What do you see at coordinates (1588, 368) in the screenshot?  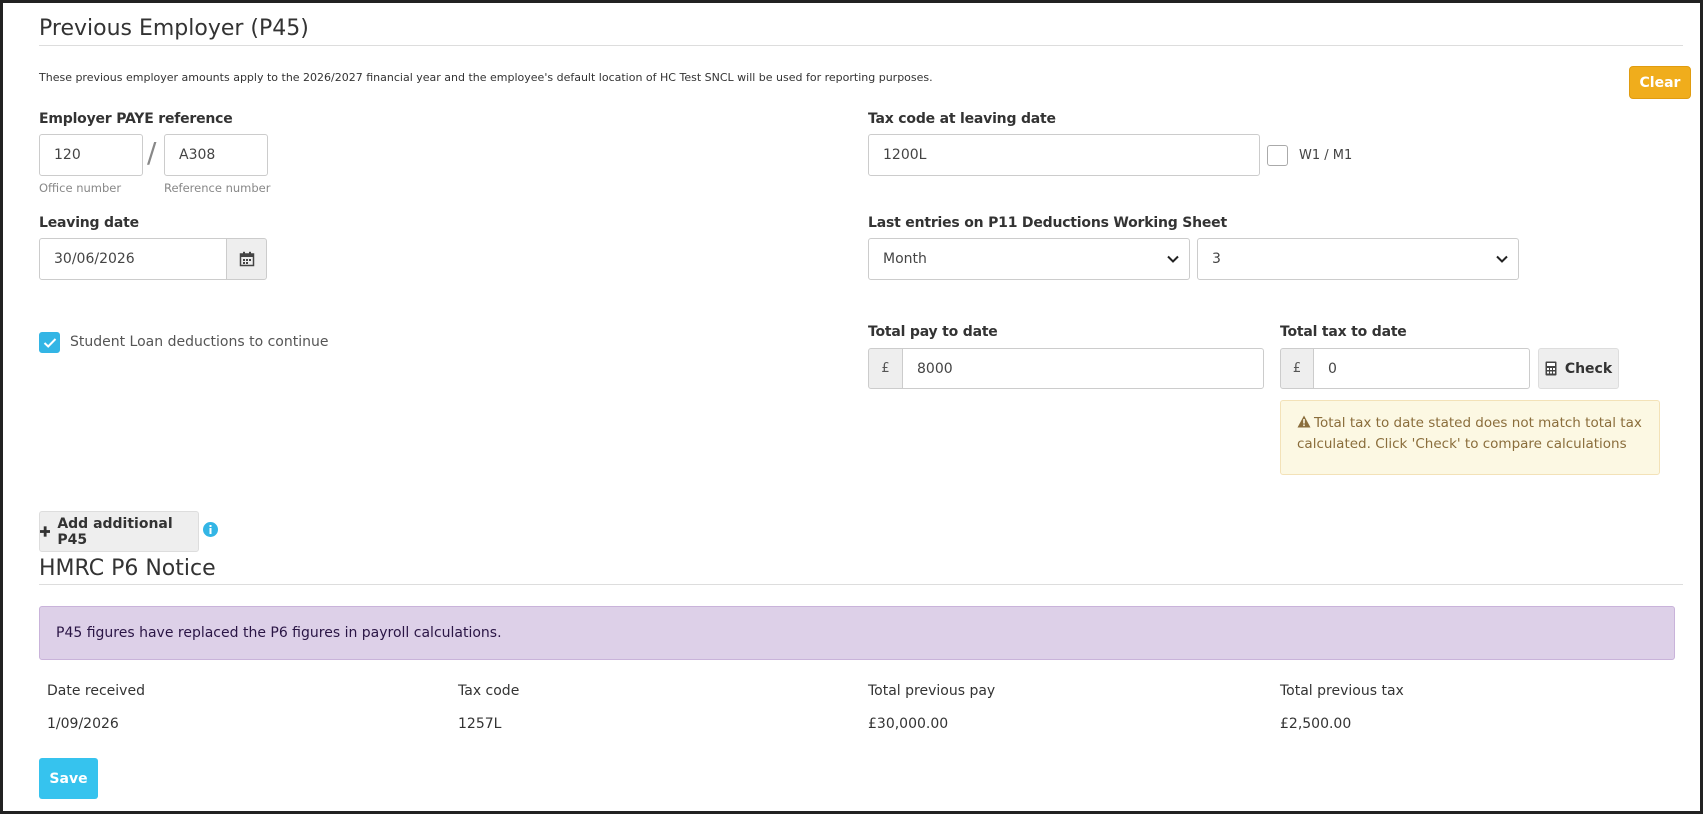 I see `check-button-label: Check` at bounding box center [1588, 368].